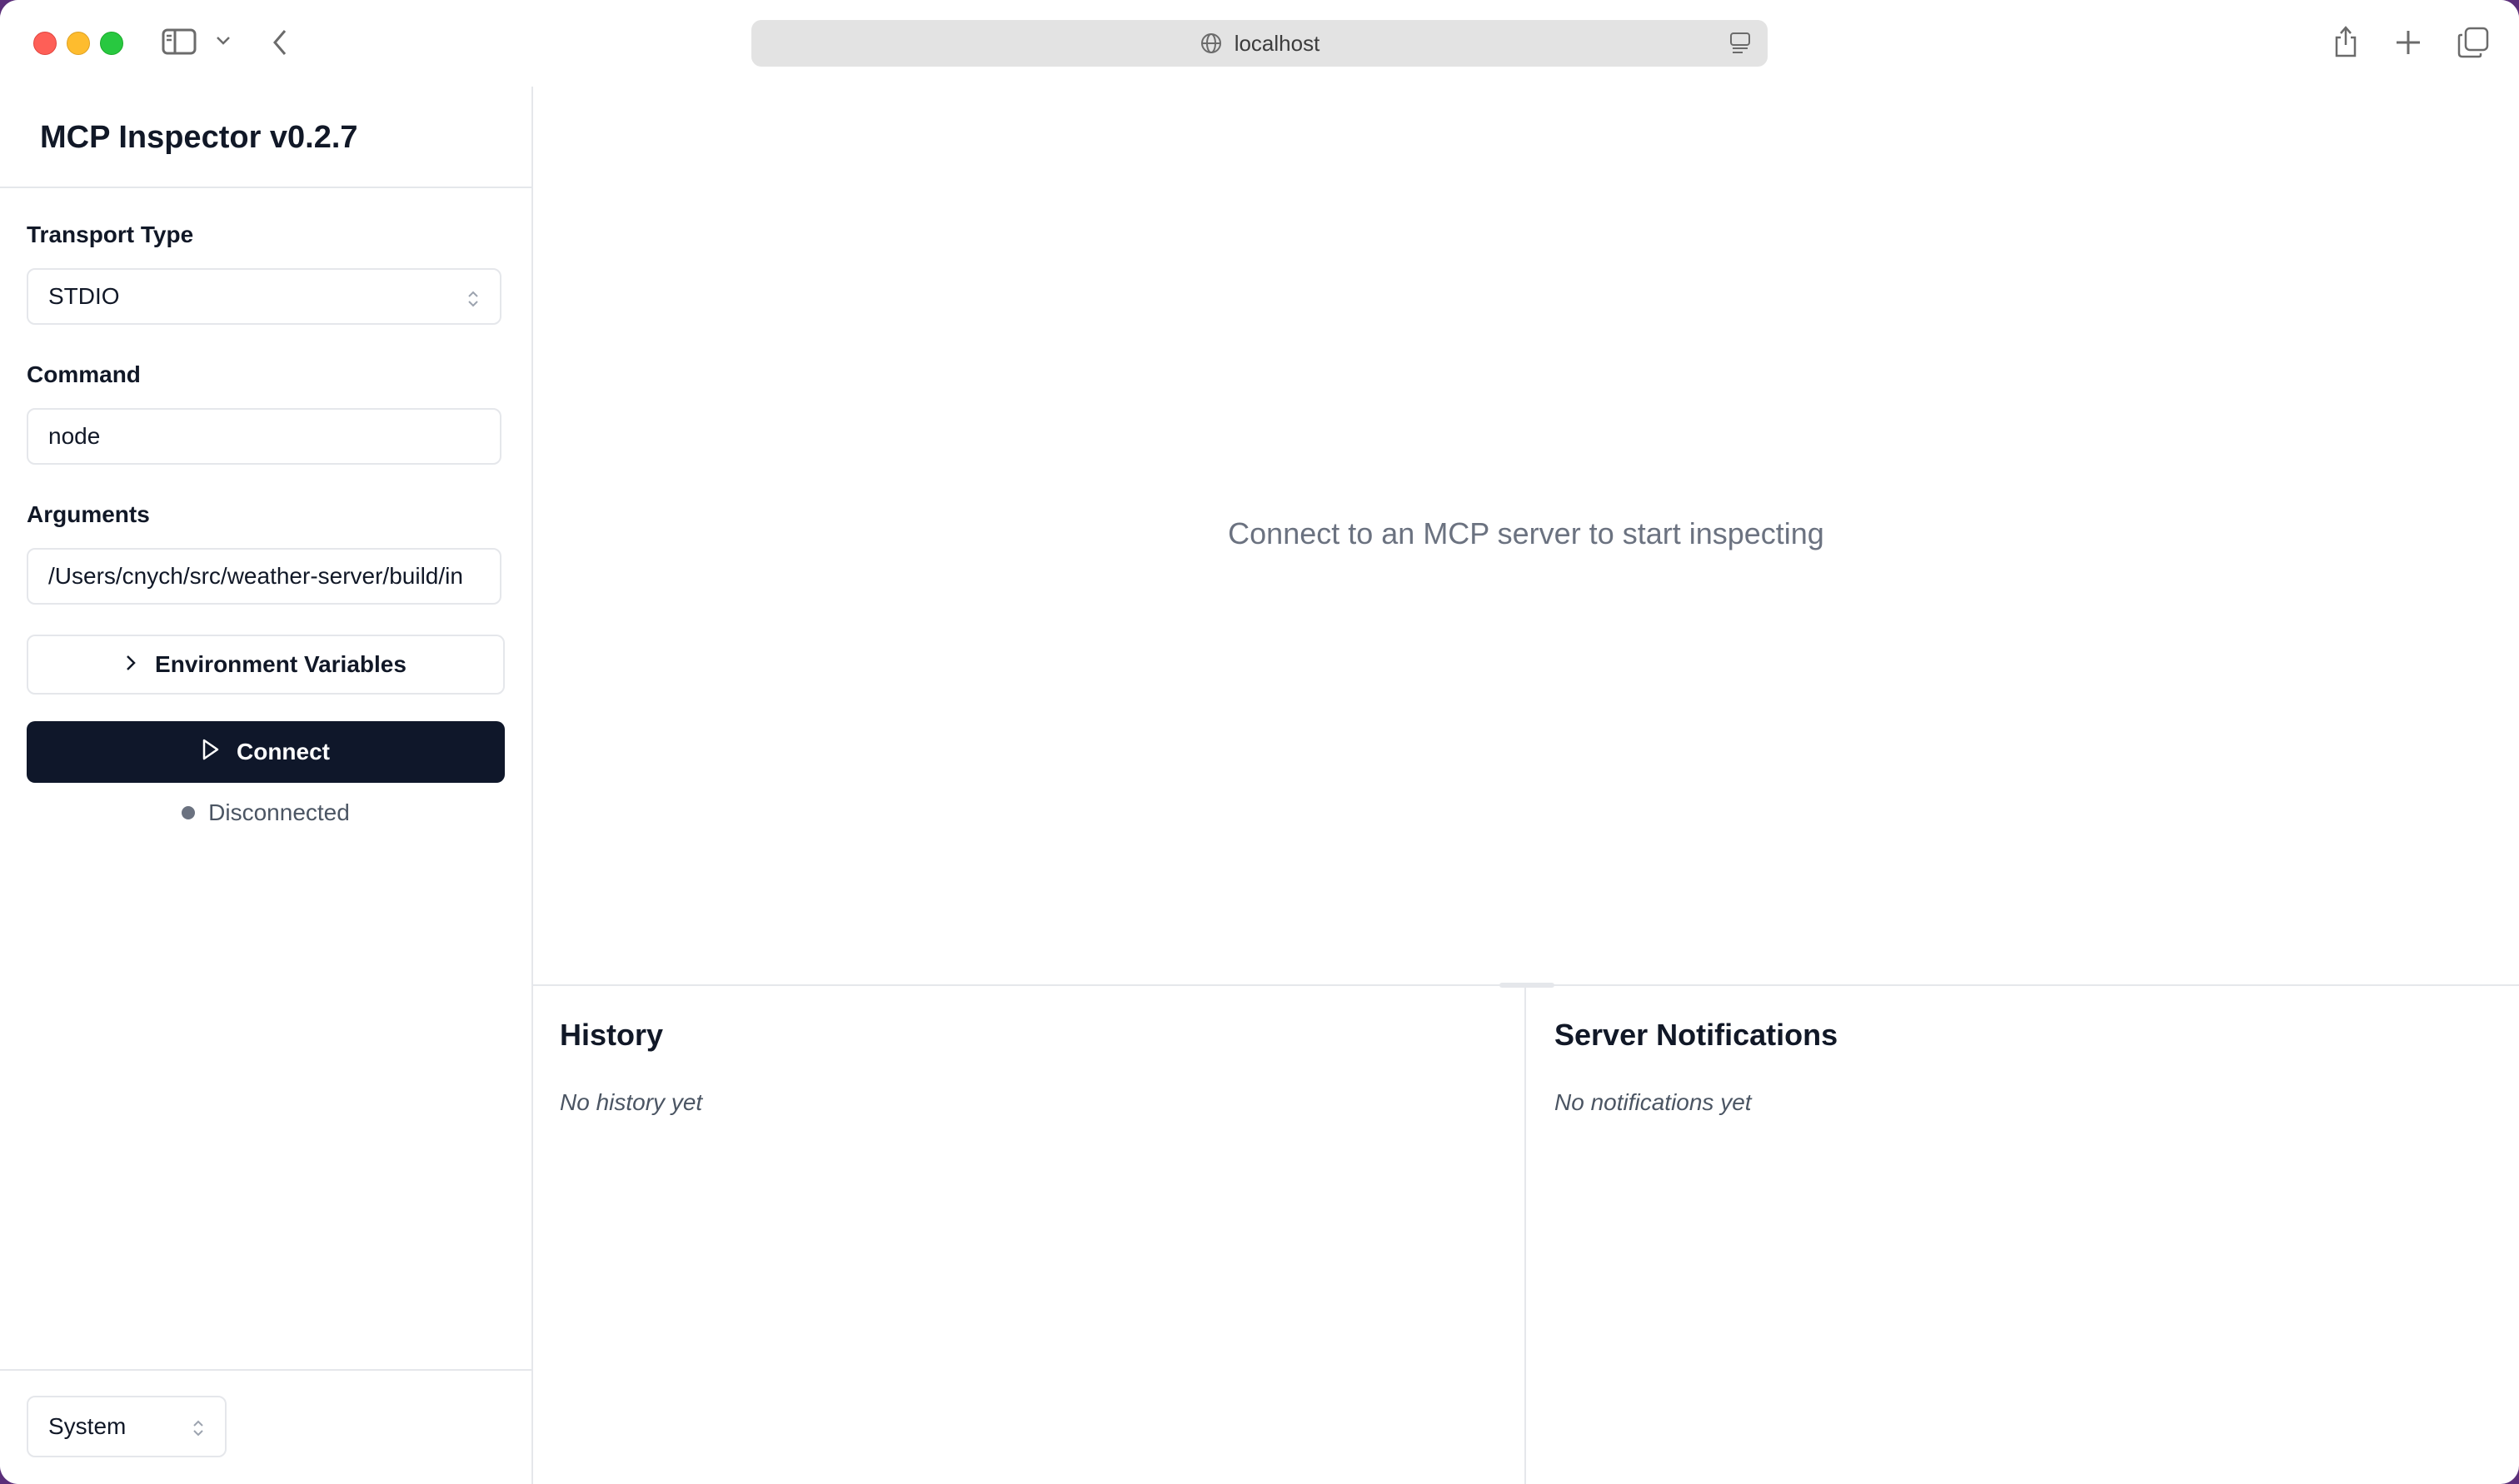 The image size is (2519, 1484). I want to click on connect-label: Connect, so click(283, 751).